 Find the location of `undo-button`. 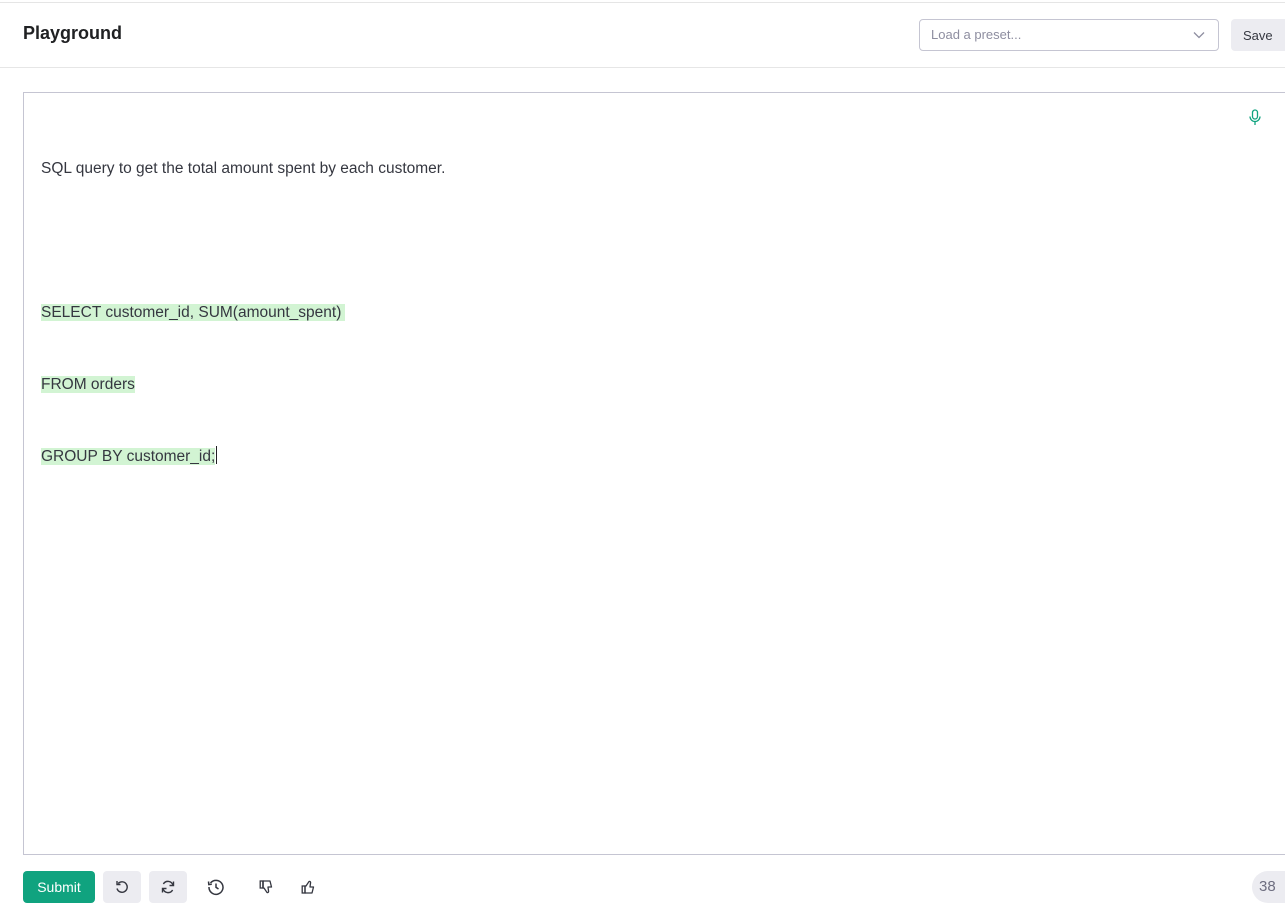

undo-button is located at coordinates (122, 887).